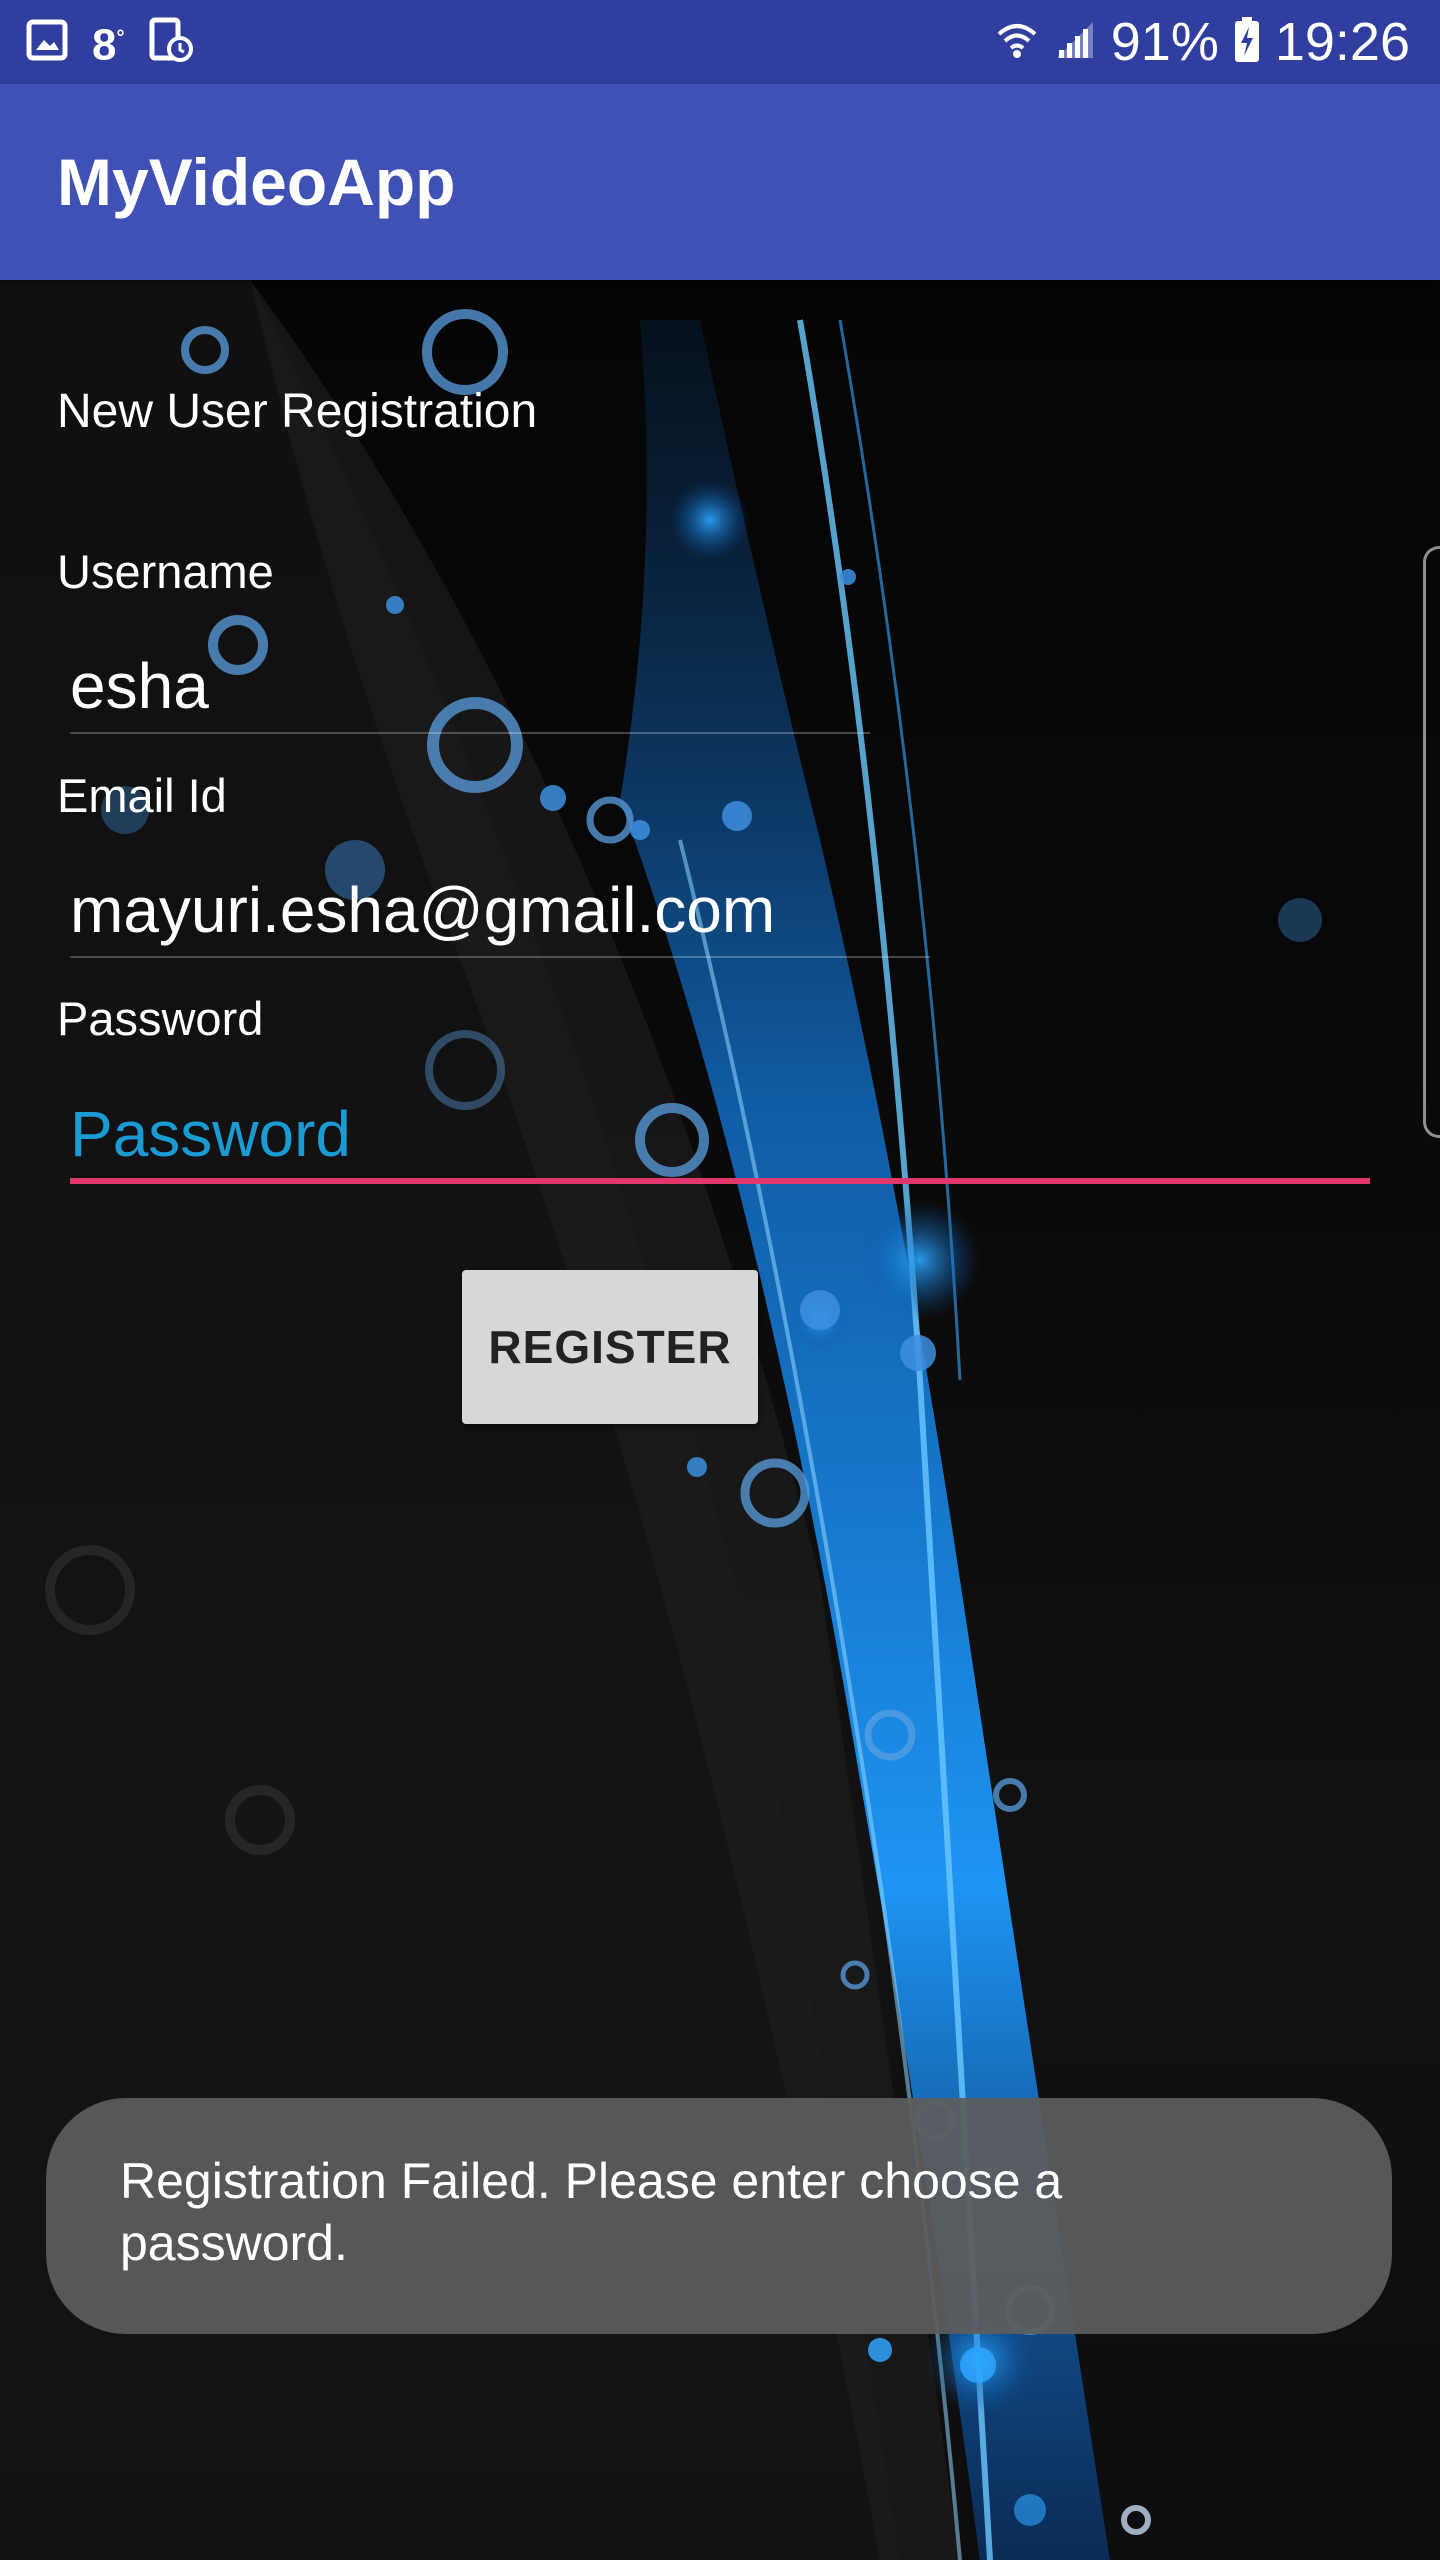 The image size is (1440, 2560). I want to click on username-field: esha, so click(500, 686).